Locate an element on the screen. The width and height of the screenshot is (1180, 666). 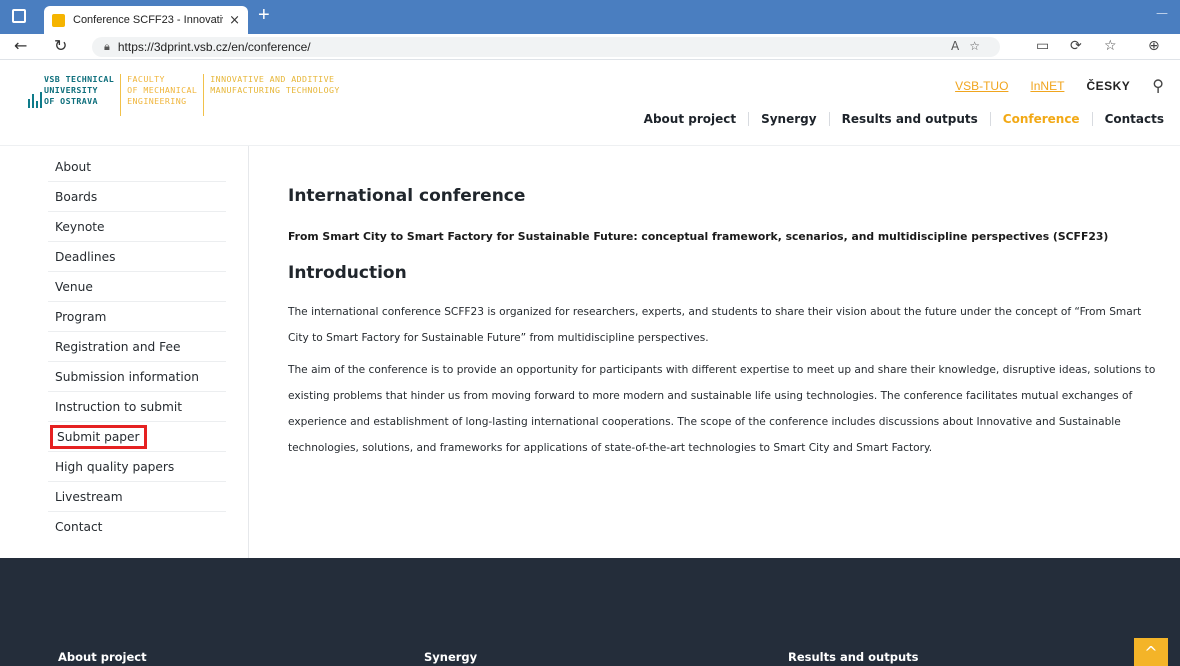
top-links: VSB-TUO InNET ČESKY ⚲ is located at coordinates (1059, 86).